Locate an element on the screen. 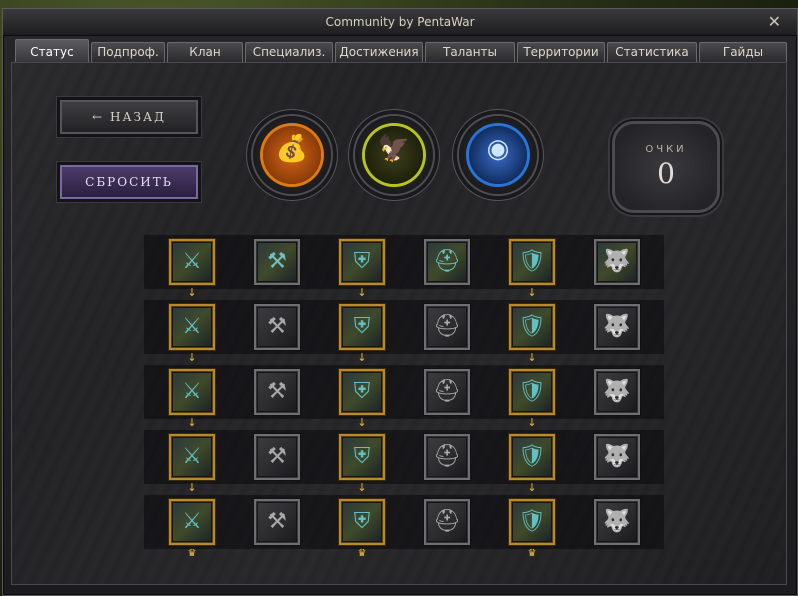  blue-orb-icon: ◉ is located at coordinates (498, 149).